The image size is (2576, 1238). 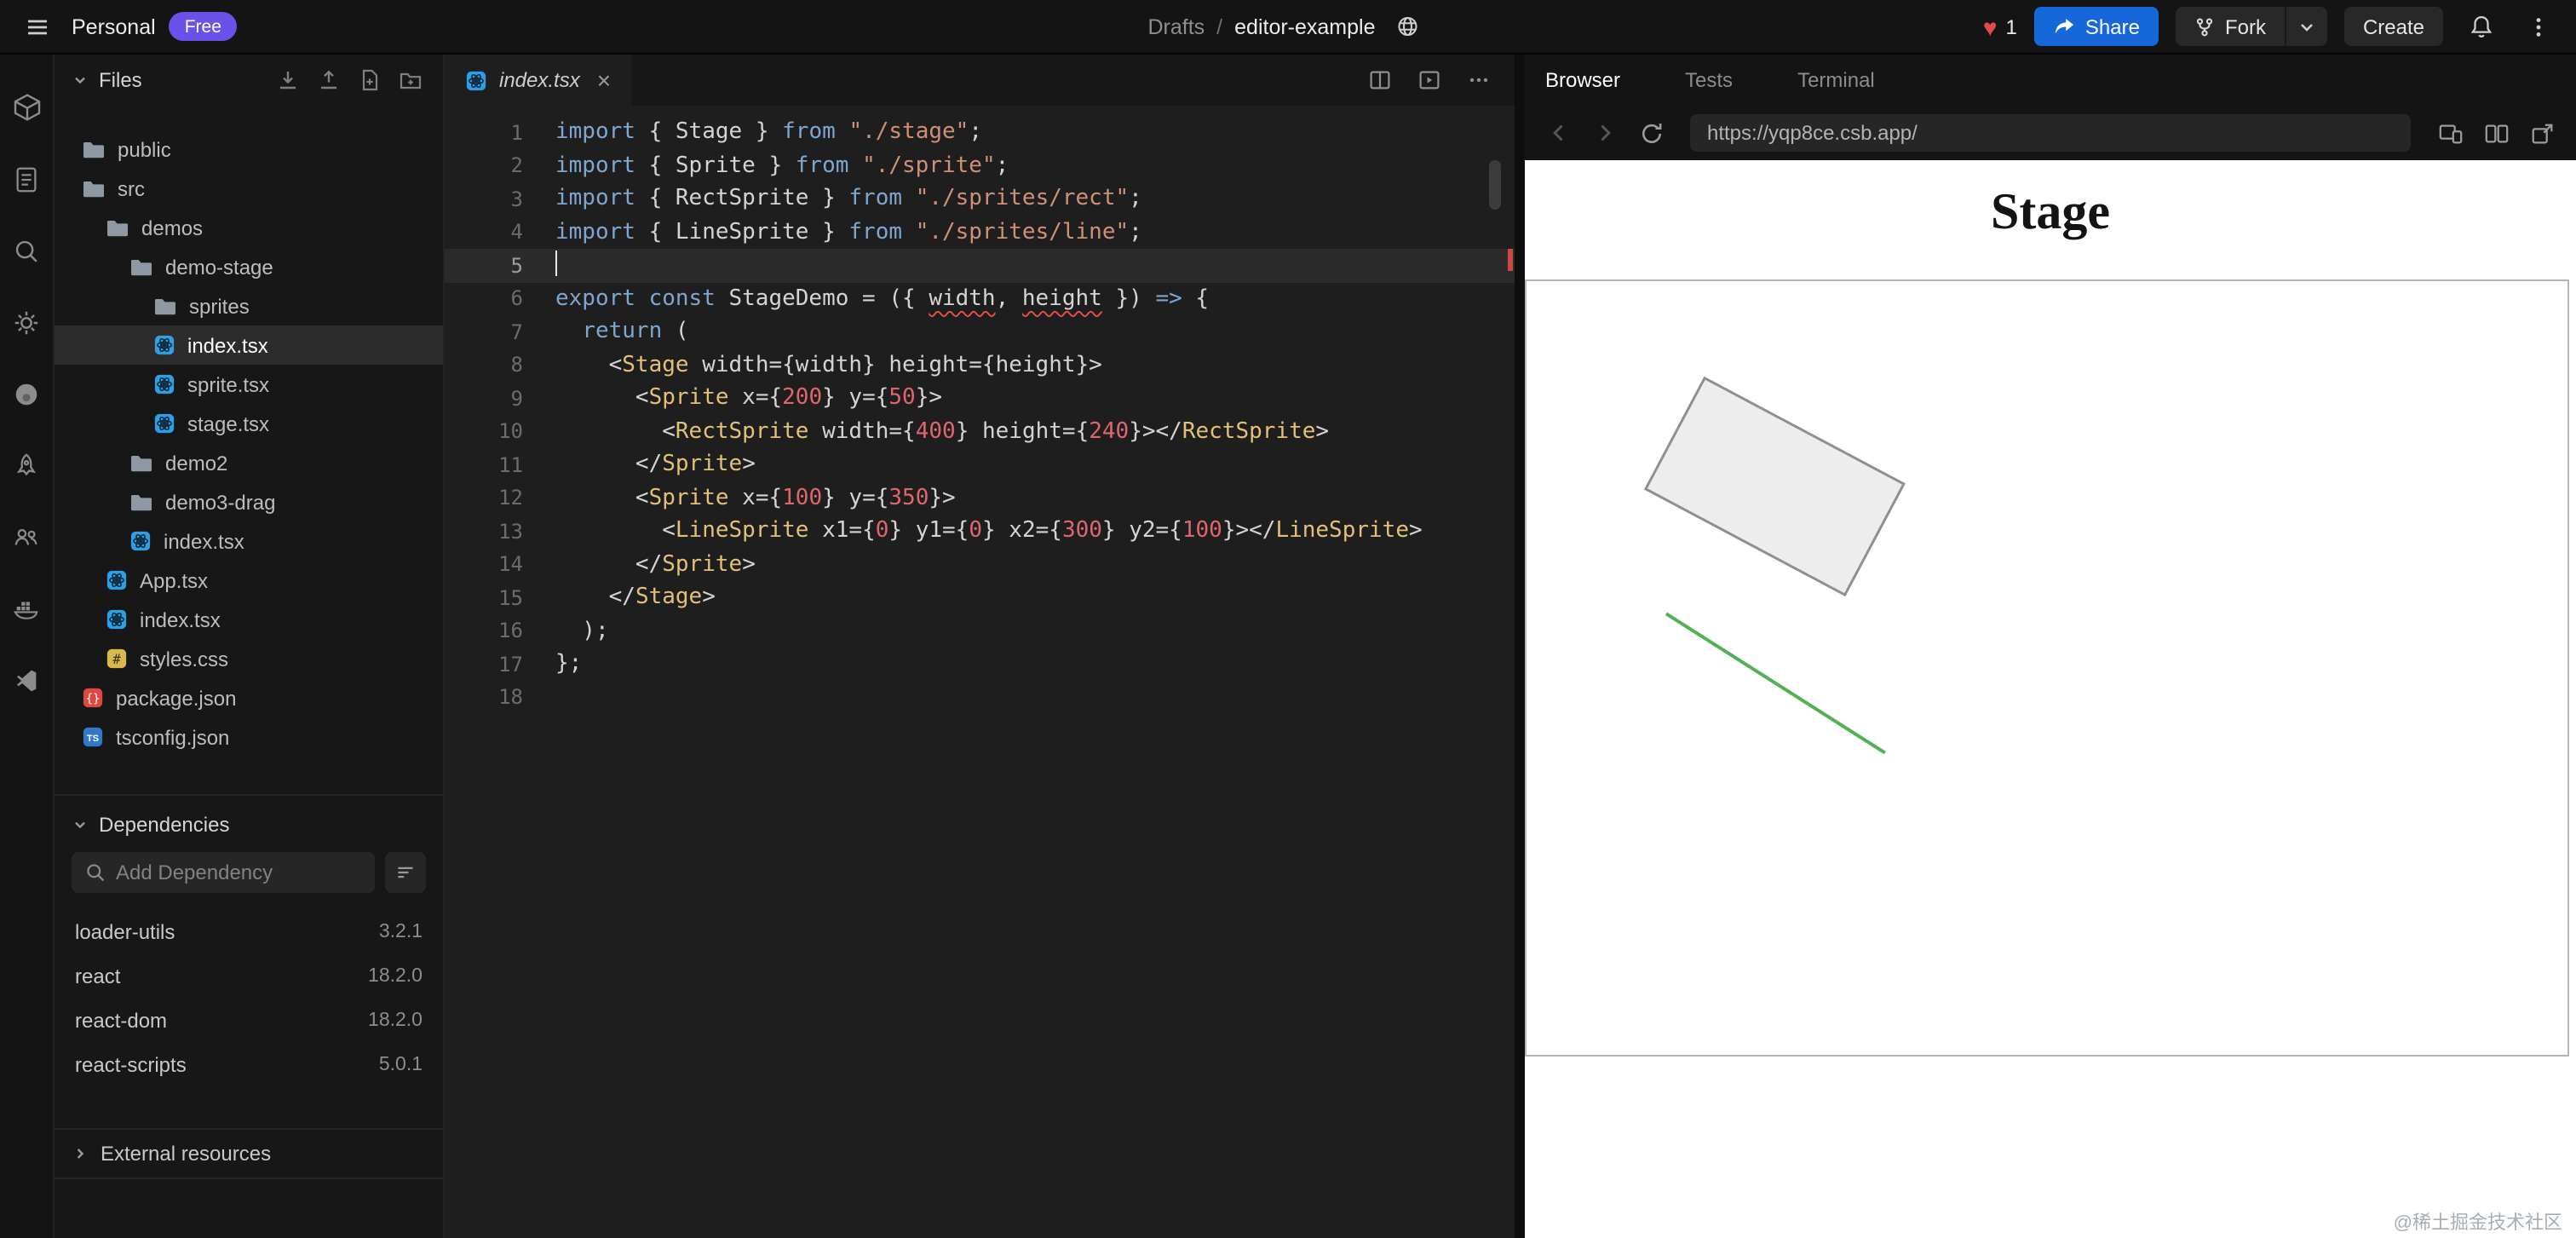 What do you see at coordinates (120, 80) in the screenshot?
I see `files-header: Files` at bounding box center [120, 80].